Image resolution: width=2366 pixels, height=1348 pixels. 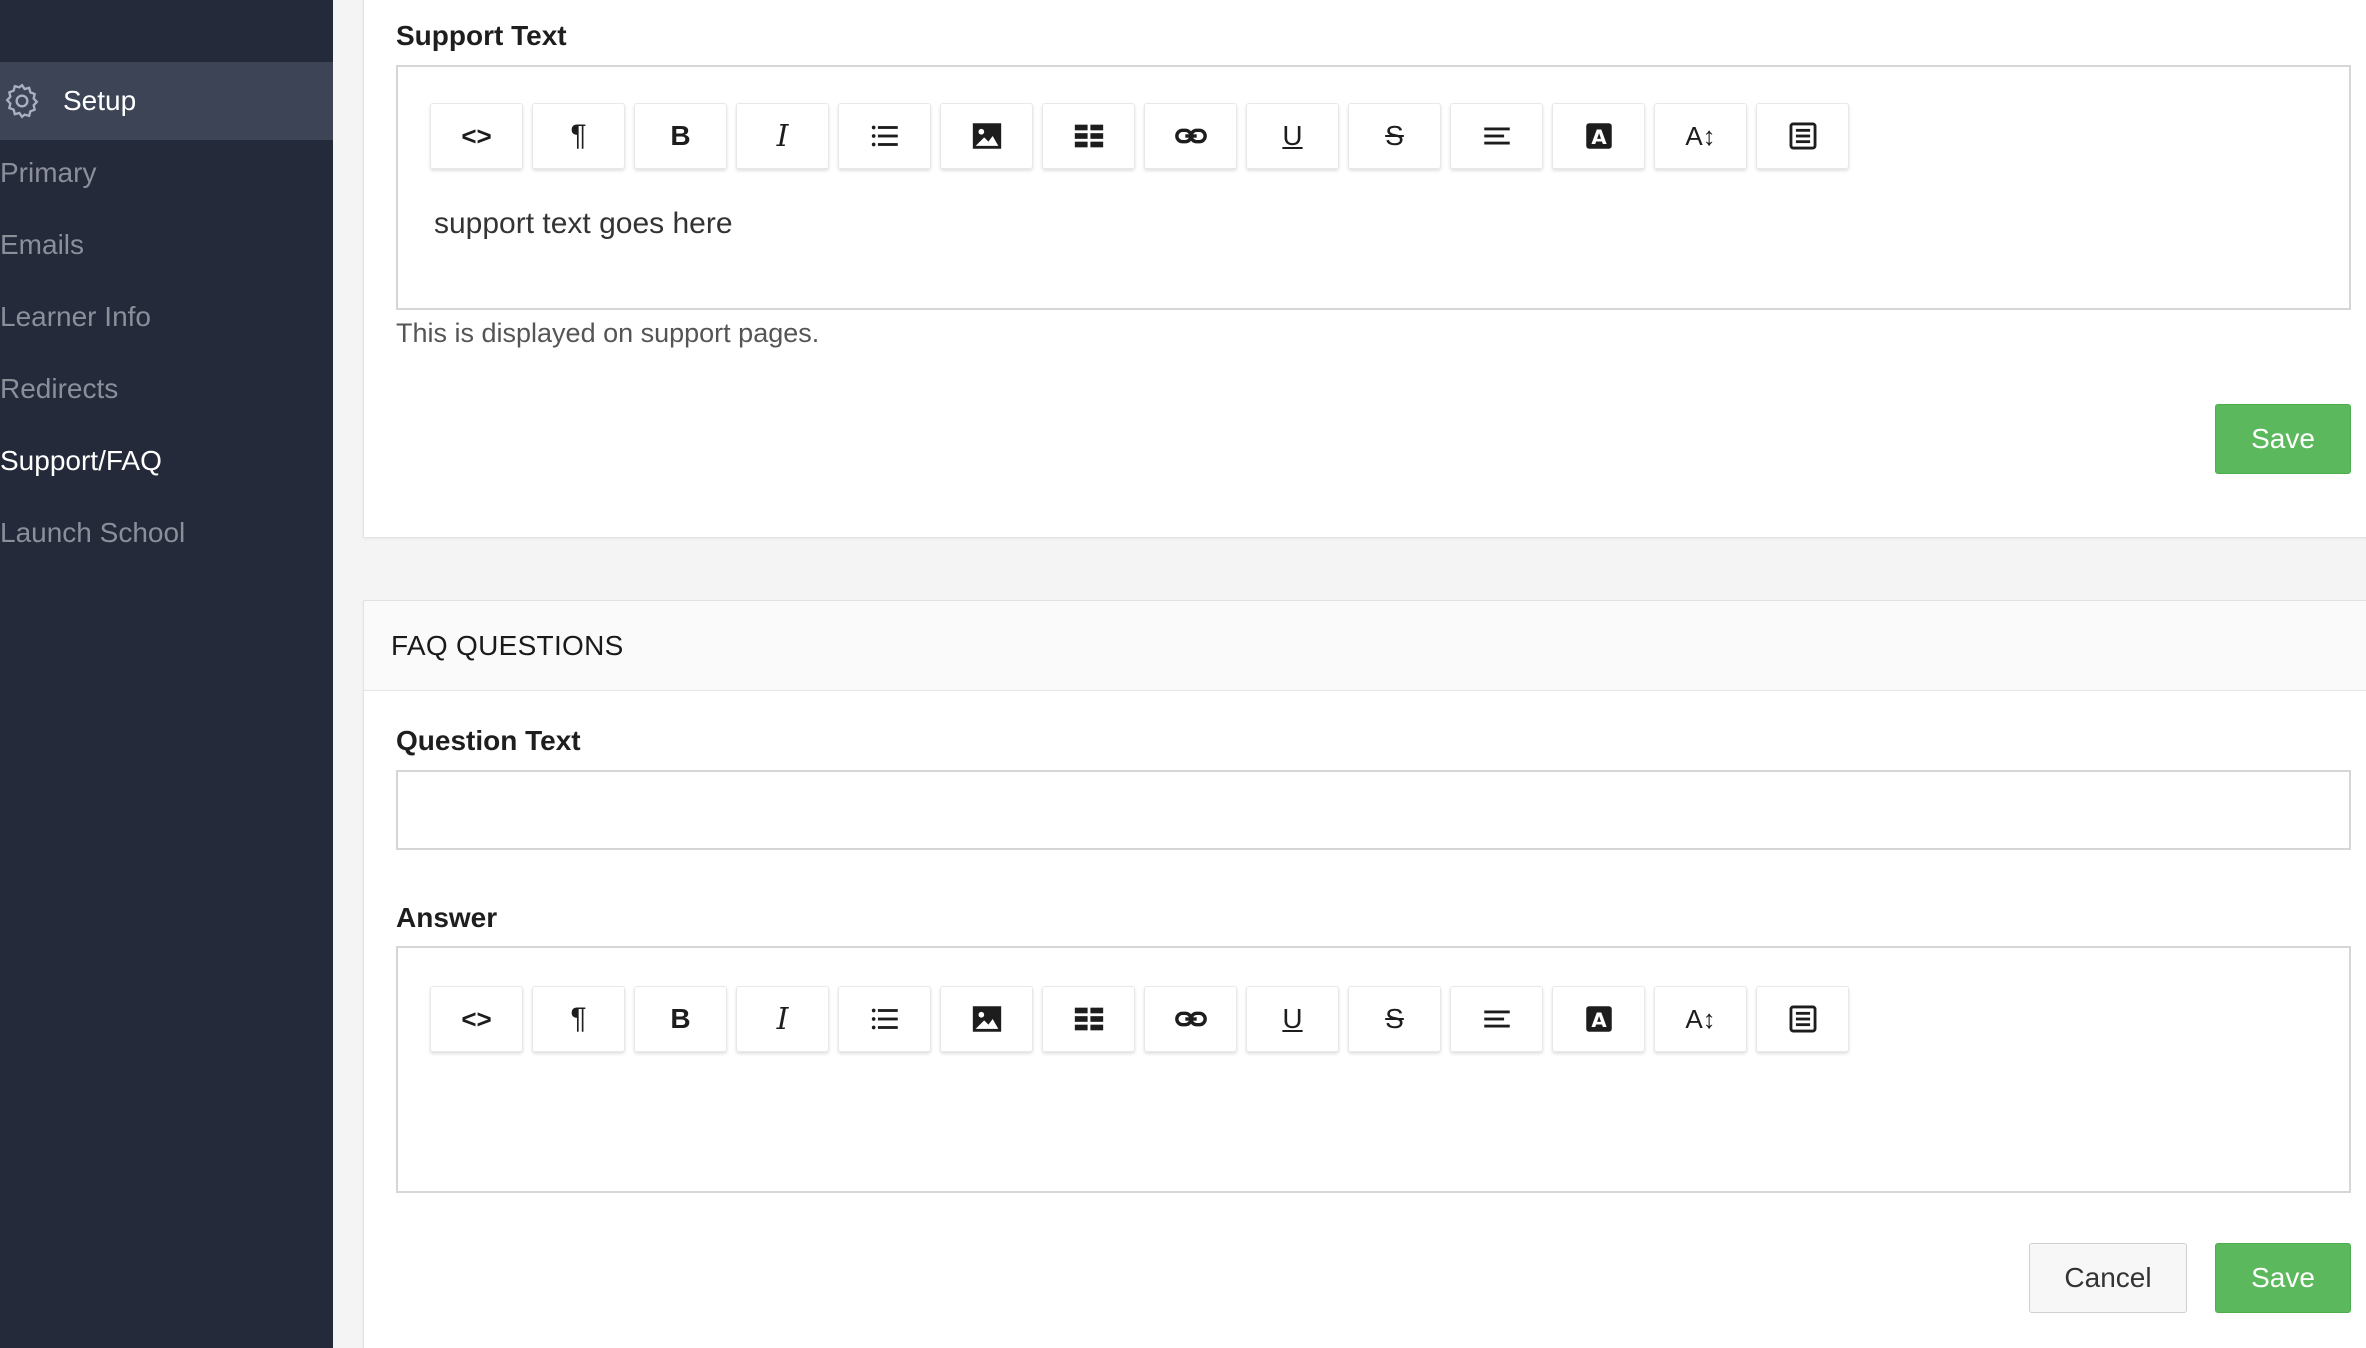 I want to click on faq-save-button: Save, so click(x=2283, y=1278).